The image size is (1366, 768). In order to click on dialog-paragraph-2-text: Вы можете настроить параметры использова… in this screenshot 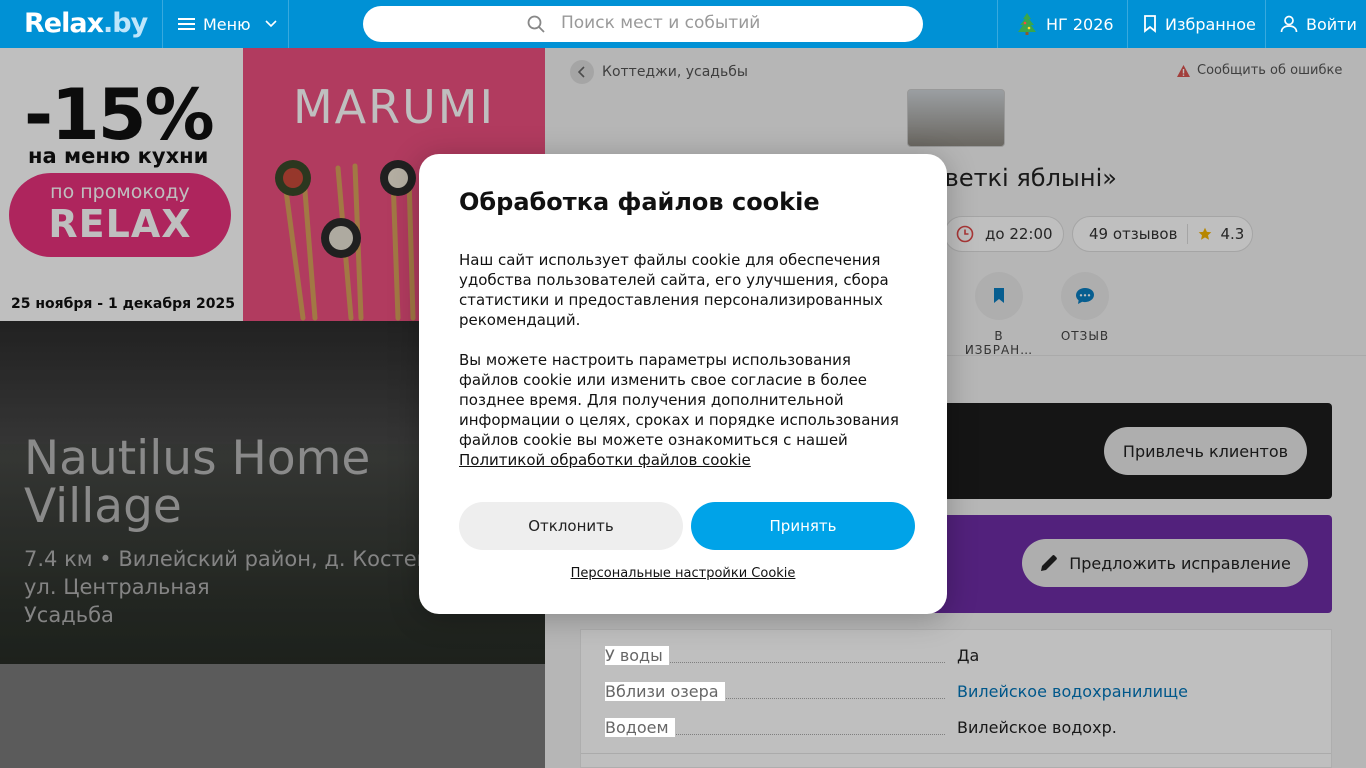, I will do `click(679, 400)`.